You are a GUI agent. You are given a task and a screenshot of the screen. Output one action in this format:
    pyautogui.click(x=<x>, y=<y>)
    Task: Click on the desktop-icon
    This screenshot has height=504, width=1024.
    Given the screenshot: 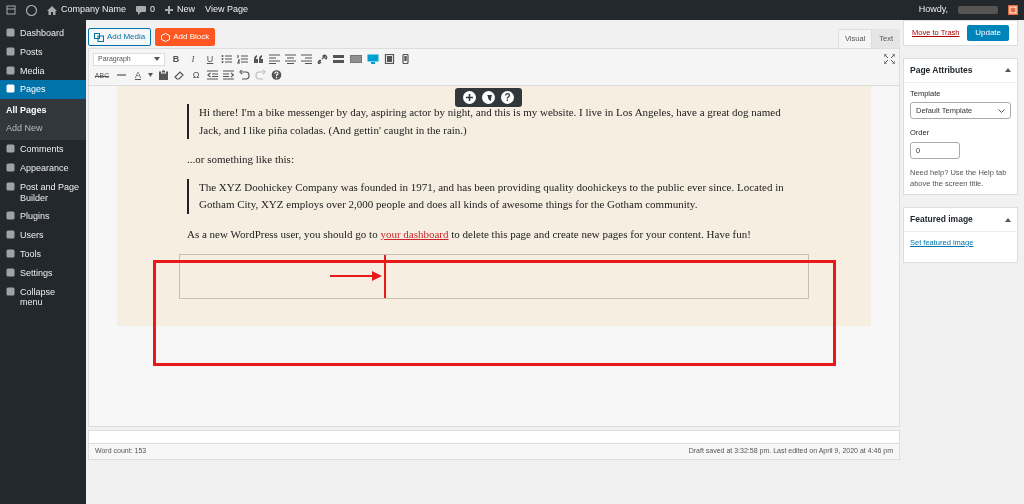 What is the action you would take?
    pyautogui.click(x=373, y=59)
    